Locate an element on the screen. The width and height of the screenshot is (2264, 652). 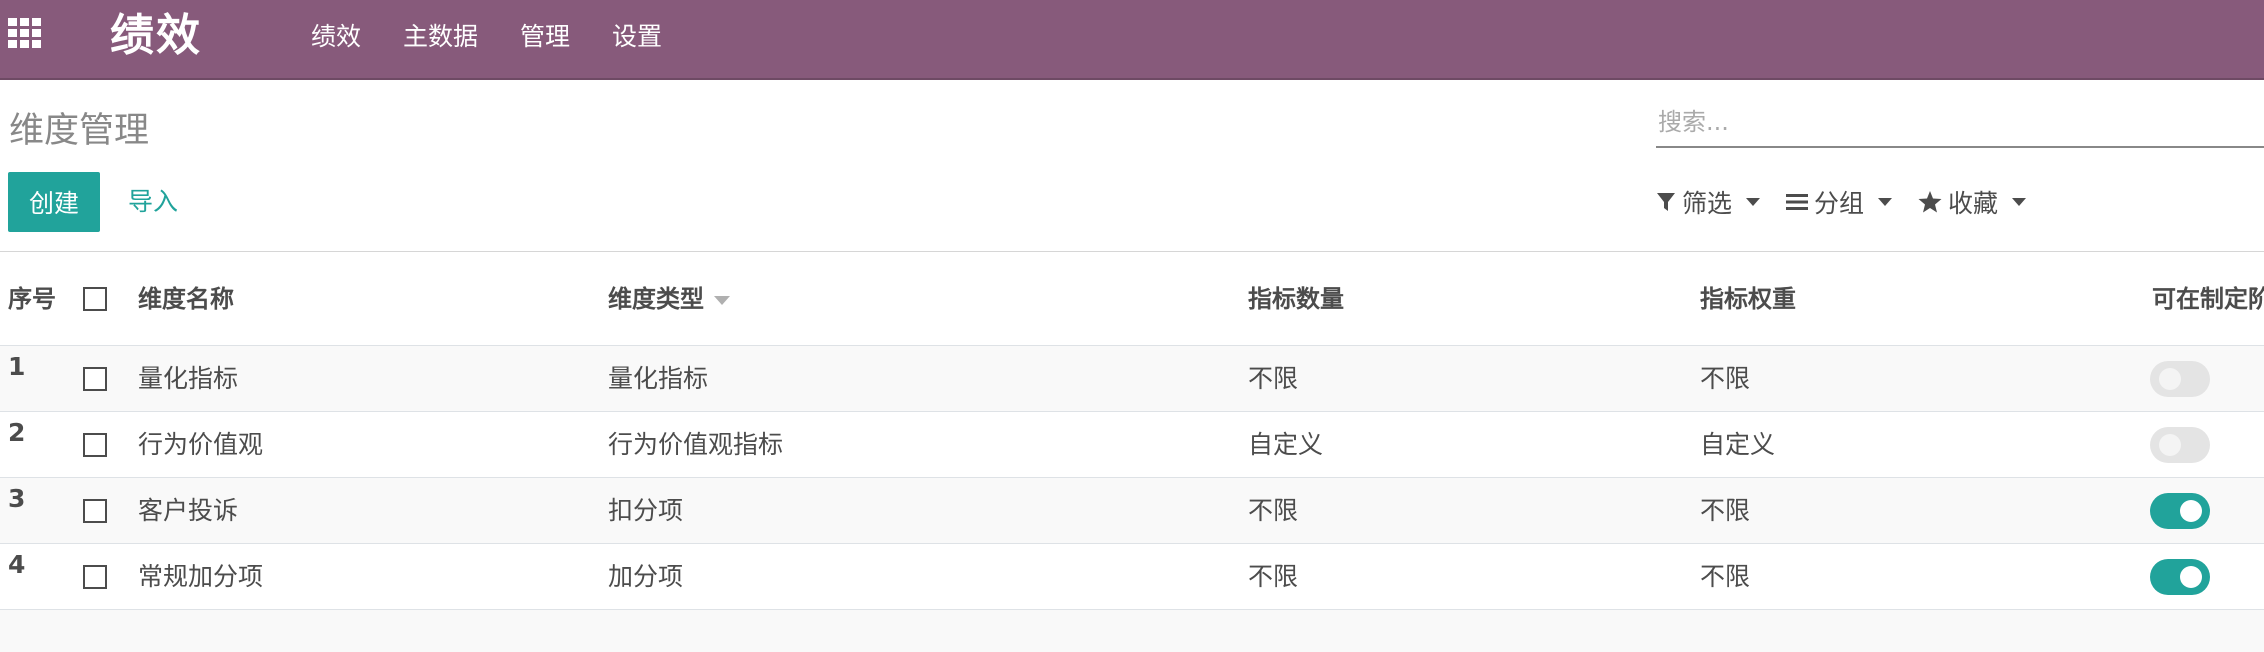
row-seq: 2 is located at coordinates (17, 432).